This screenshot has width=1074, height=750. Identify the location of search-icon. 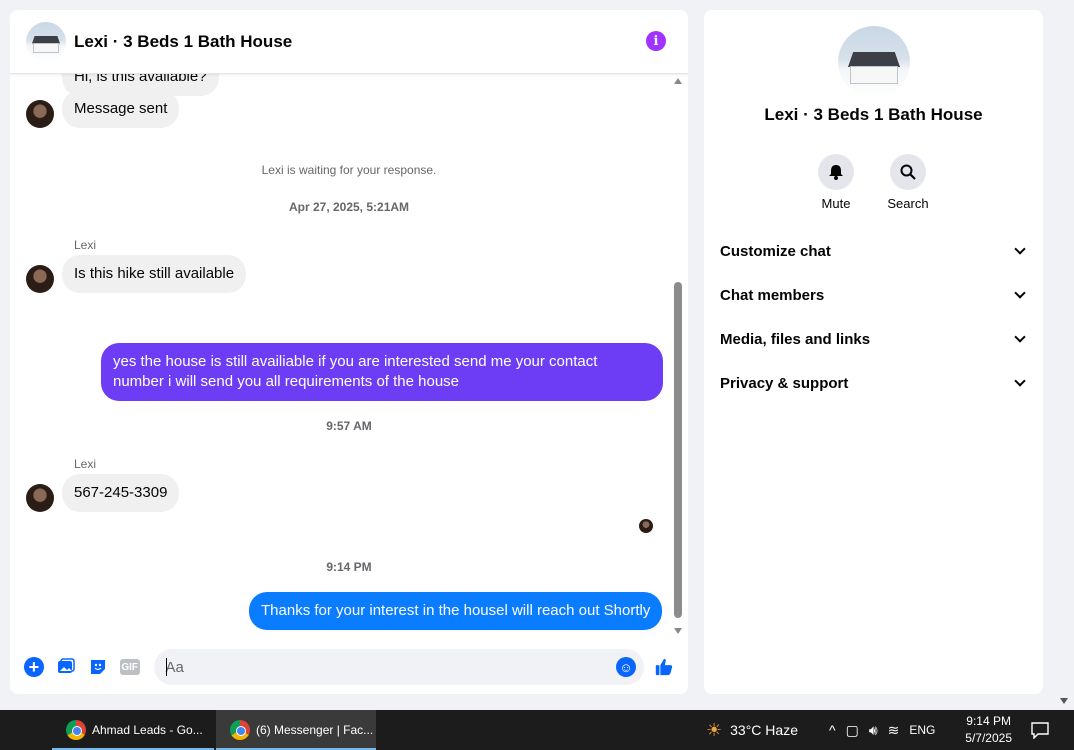
(908, 172).